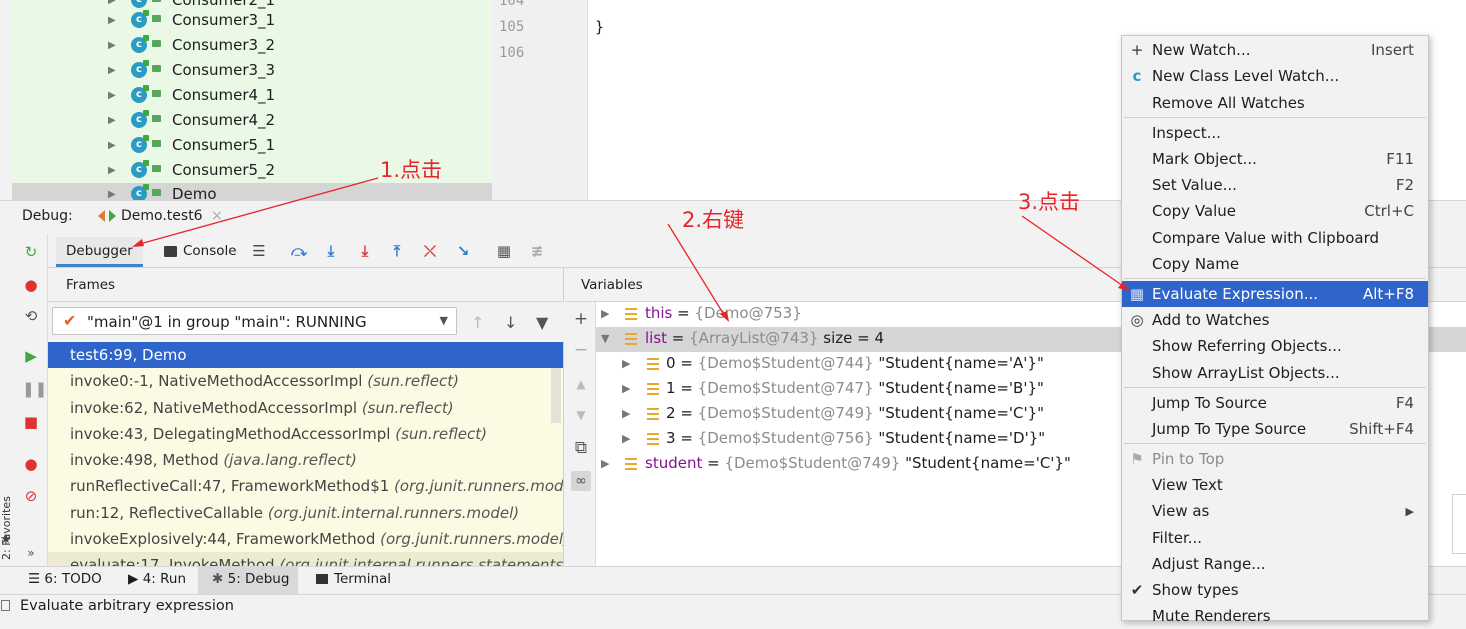 The width and height of the screenshot is (1466, 629). Describe the element at coordinates (101, 216) in the screenshot. I see `debug-session-icon` at that location.